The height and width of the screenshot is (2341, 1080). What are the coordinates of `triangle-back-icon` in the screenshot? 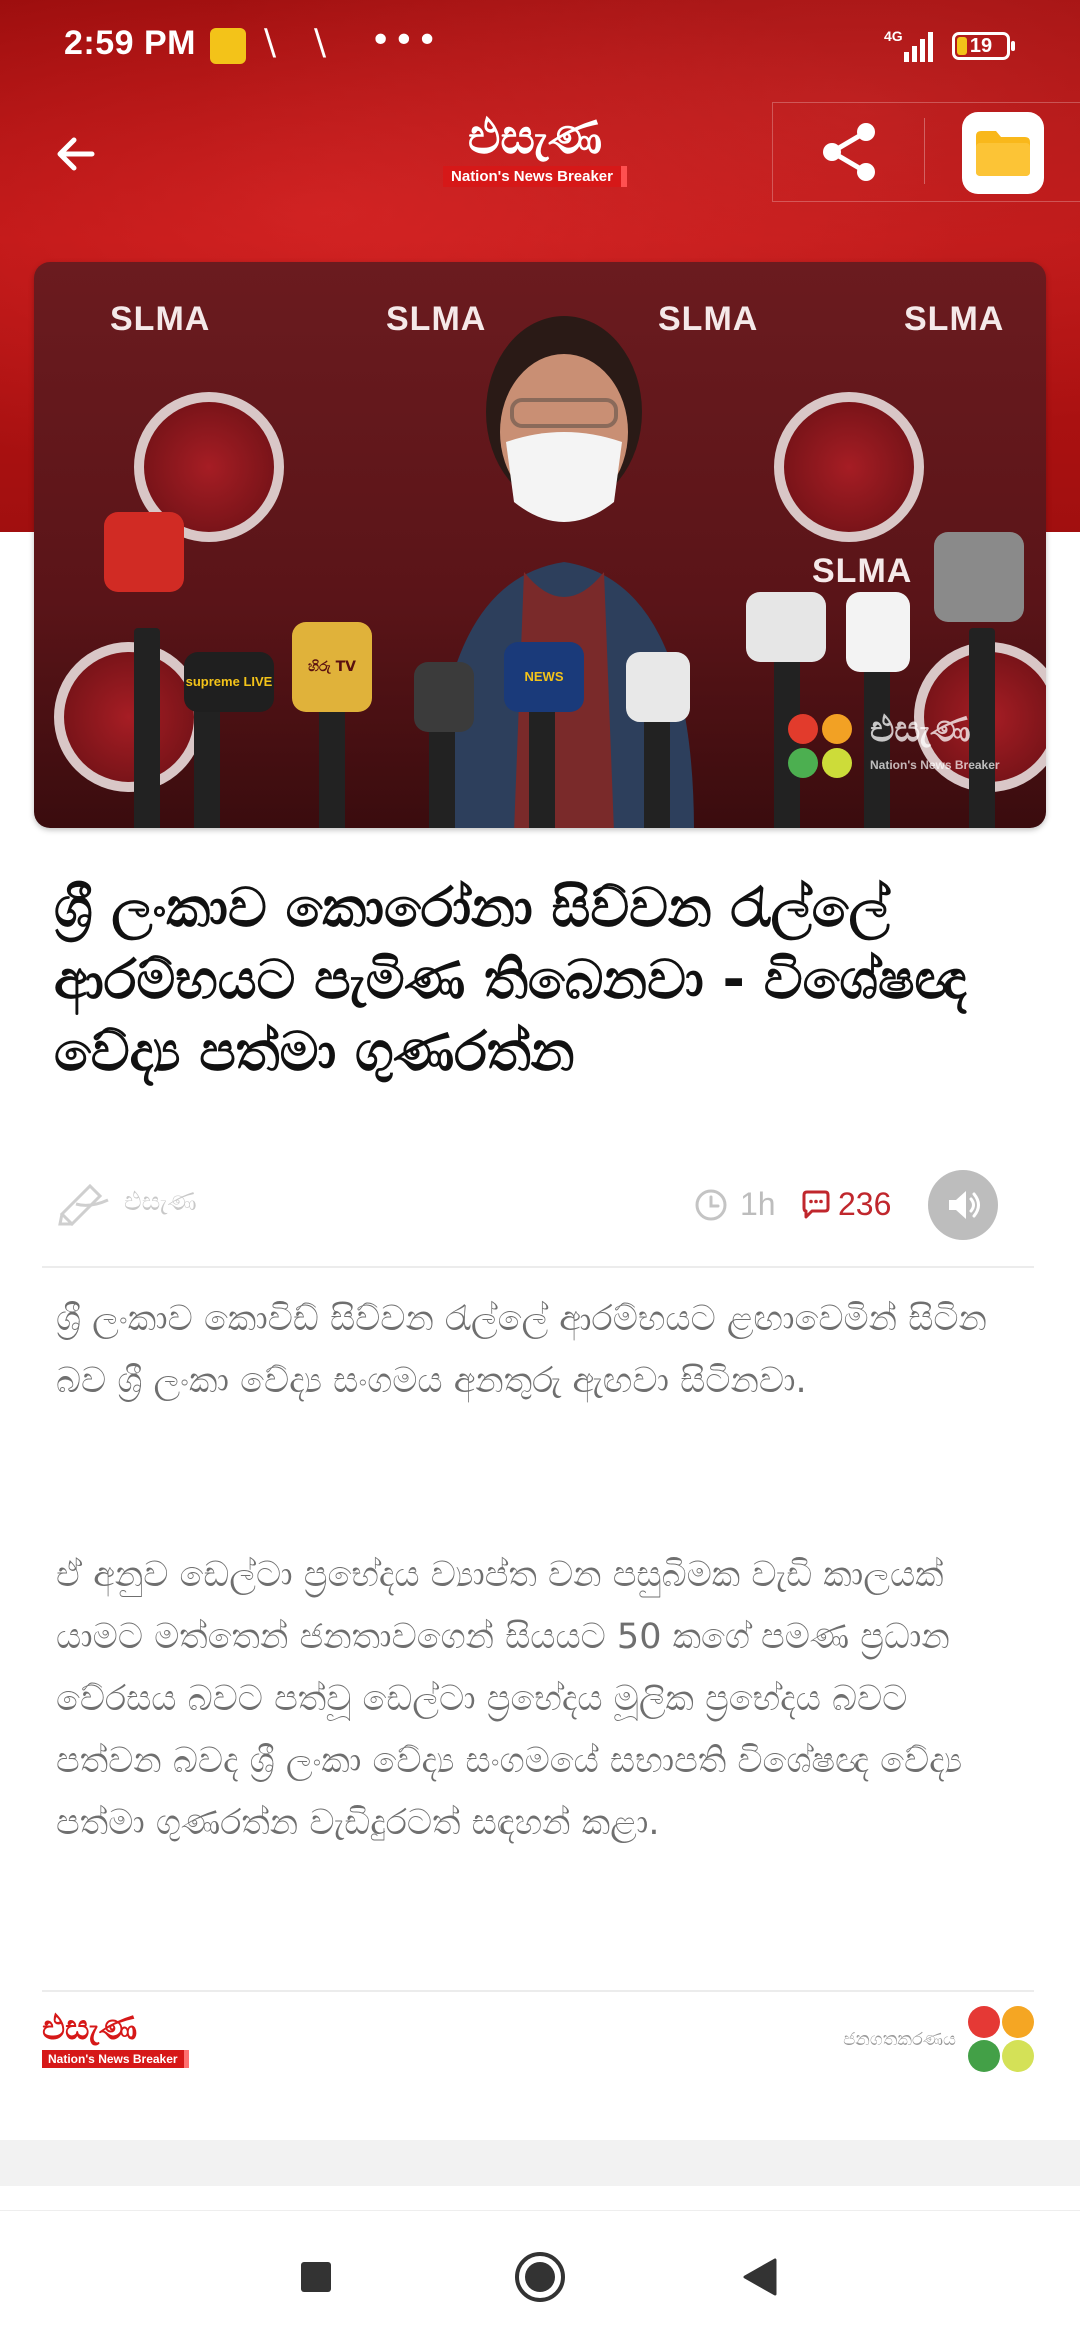 It's located at (760, 2277).